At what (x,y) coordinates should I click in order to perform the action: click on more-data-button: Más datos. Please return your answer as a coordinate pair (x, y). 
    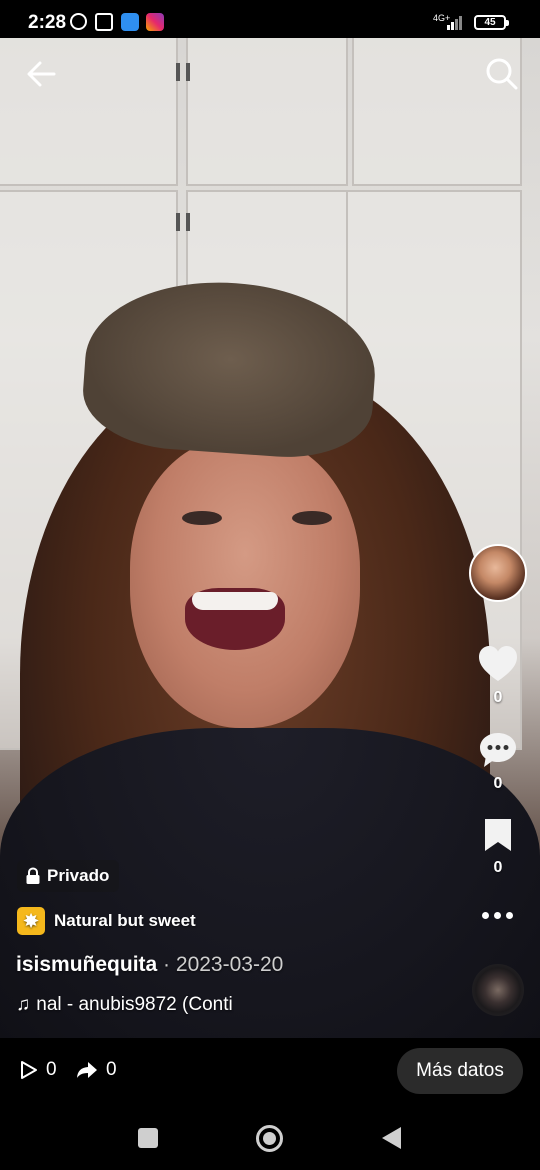
    Looking at the image, I should click on (460, 1071).